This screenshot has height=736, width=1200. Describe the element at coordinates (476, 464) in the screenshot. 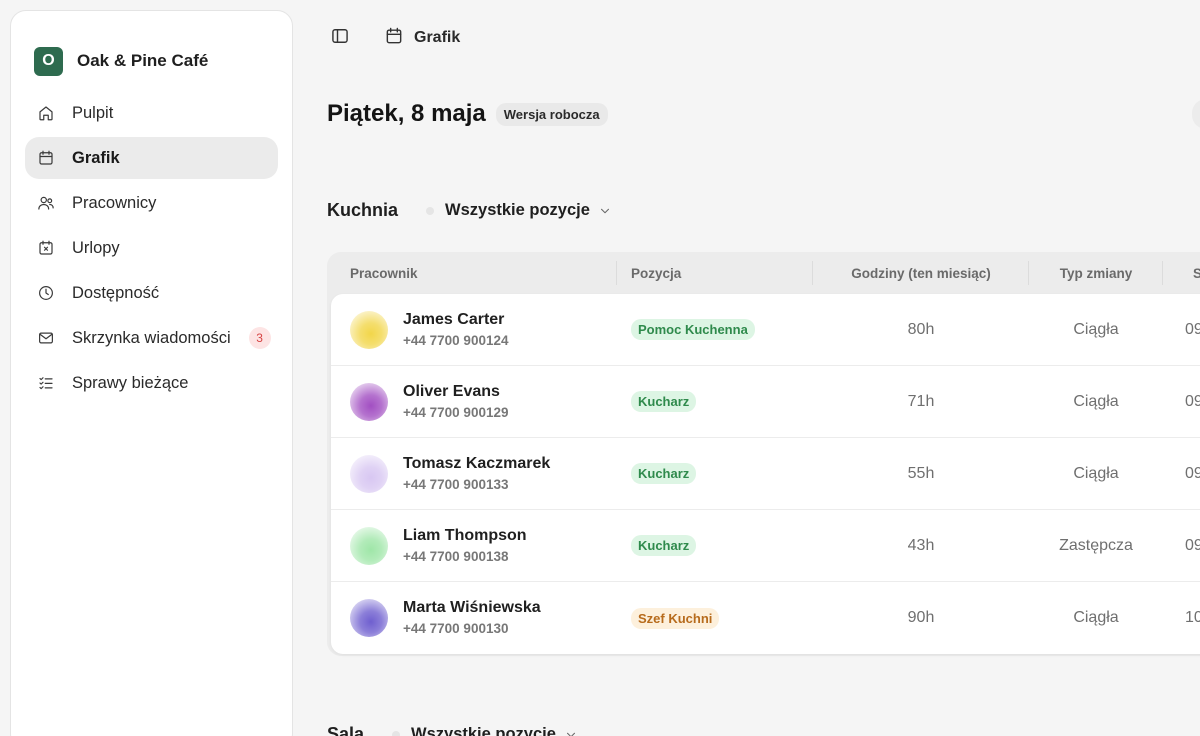

I see `employee-name: Tomasz Kaczmarek` at that location.